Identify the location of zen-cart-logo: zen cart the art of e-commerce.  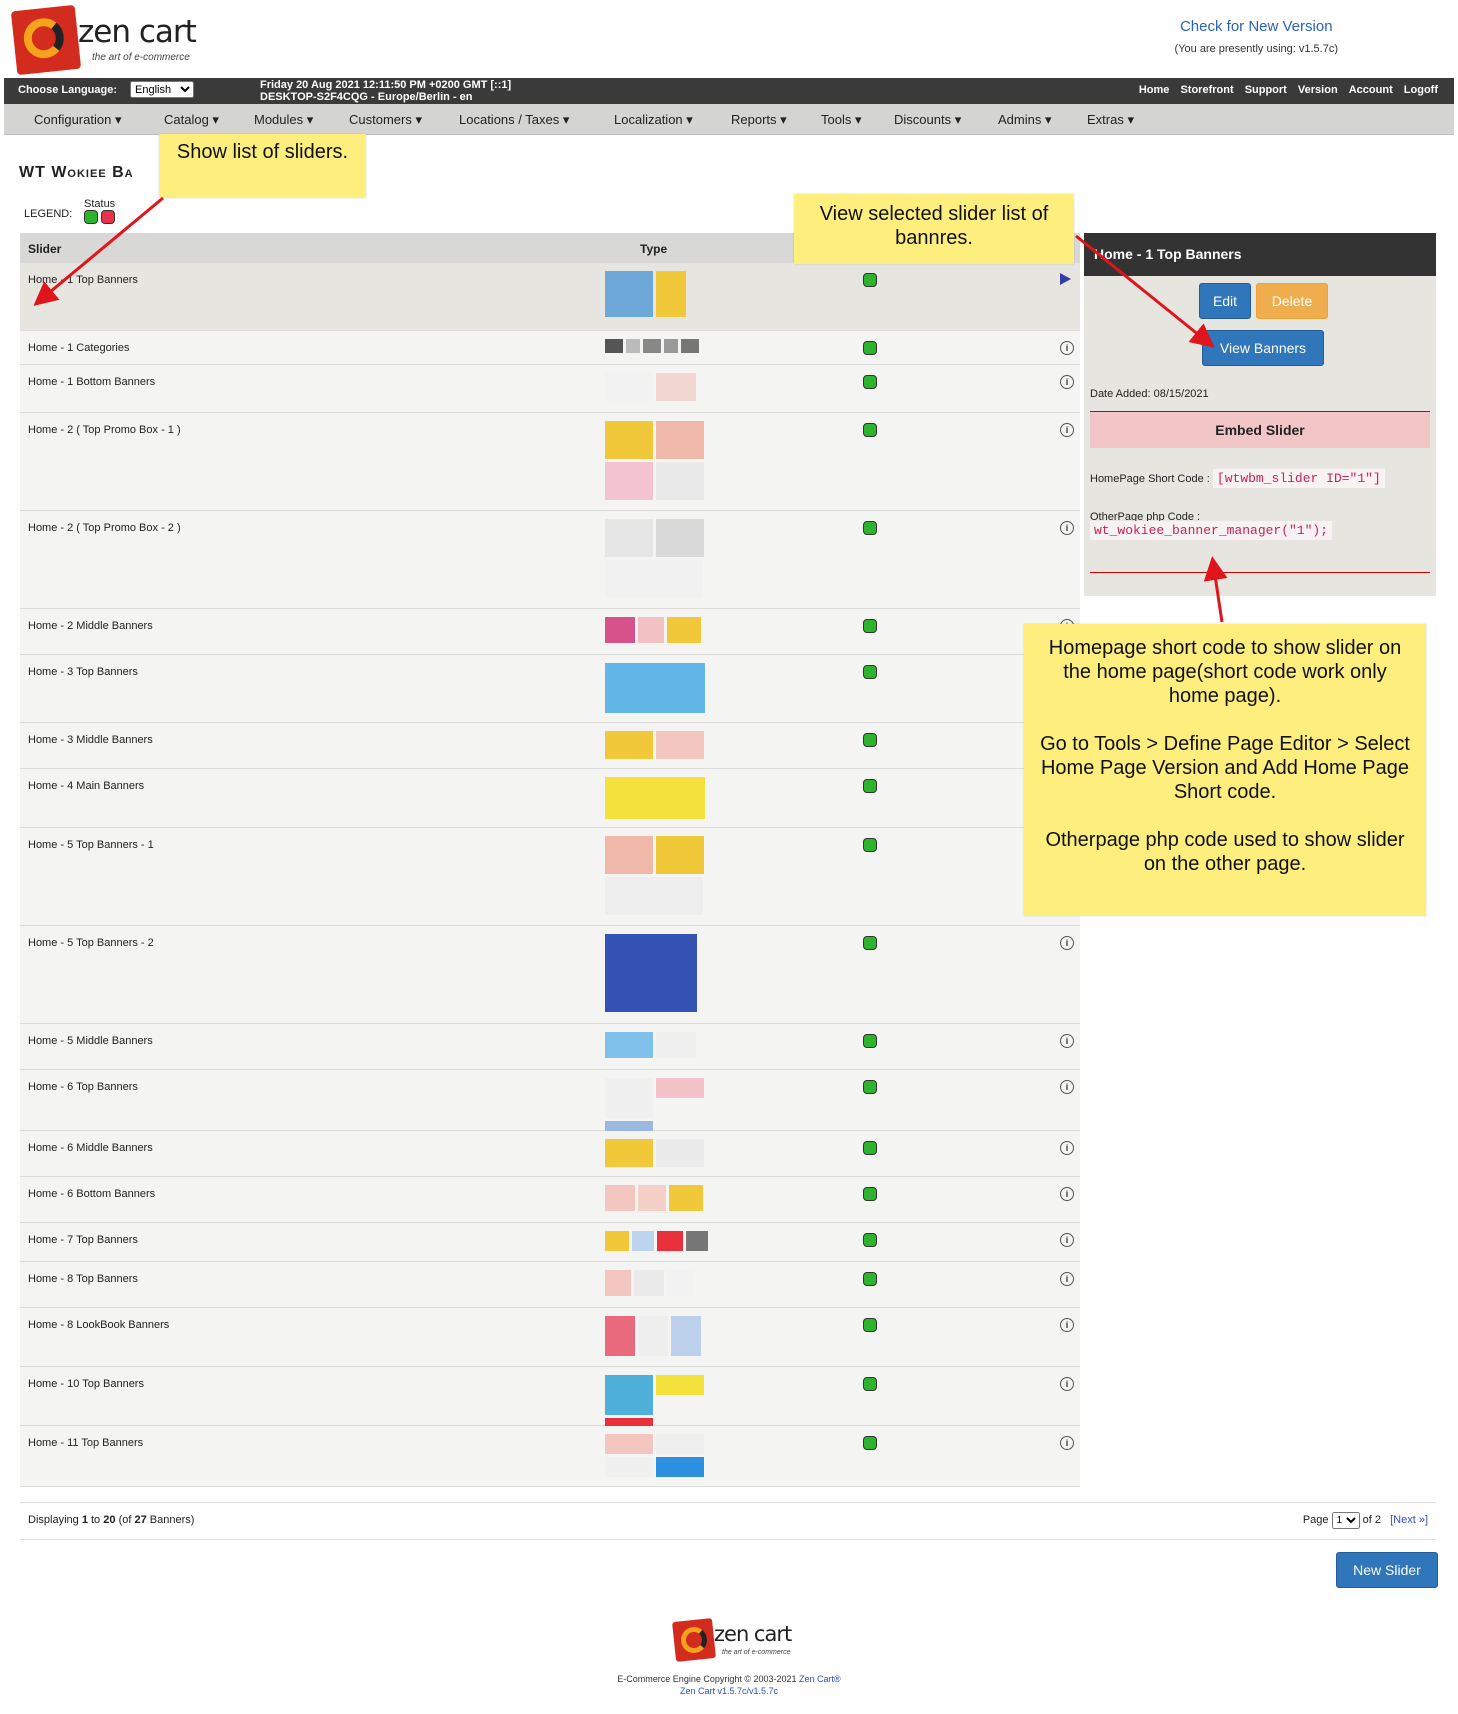
(107, 40).